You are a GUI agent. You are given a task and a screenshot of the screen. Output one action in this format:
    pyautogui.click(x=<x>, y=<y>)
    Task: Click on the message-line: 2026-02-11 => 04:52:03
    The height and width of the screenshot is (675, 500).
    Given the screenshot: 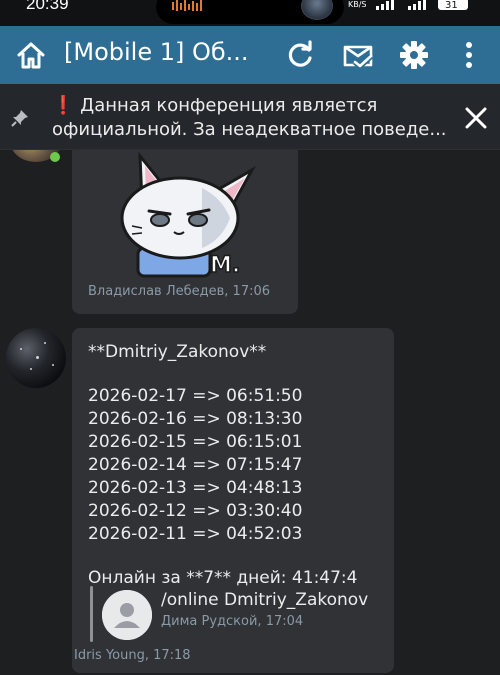 What is the action you would take?
    pyautogui.click(x=195, y=534)
    